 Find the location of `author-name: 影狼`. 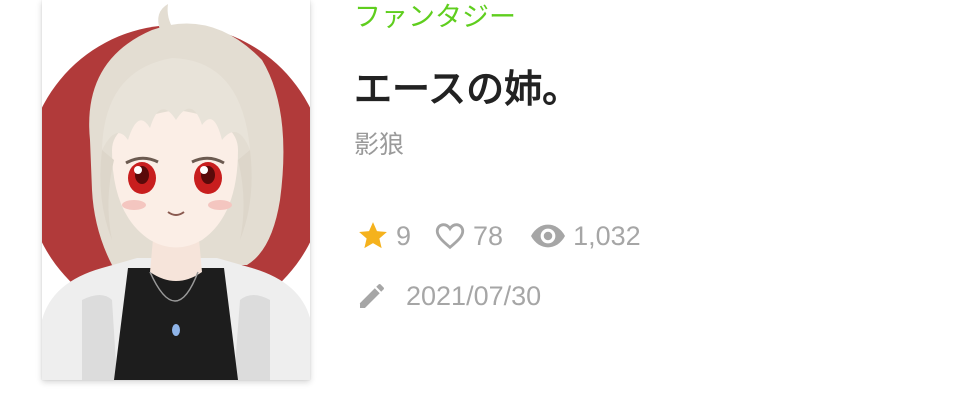

author-name: 影狼 is located at coordinates (379, 145).